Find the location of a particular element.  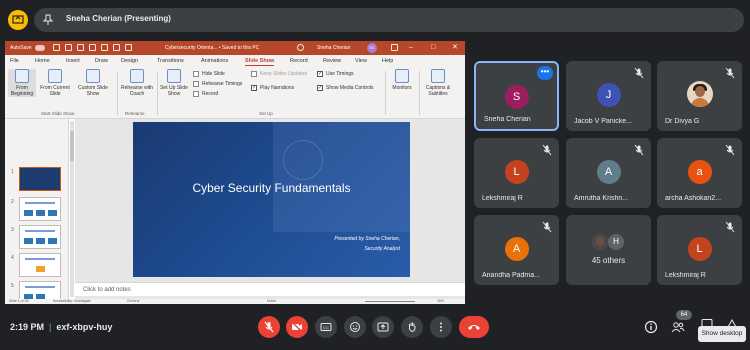

menu-file: File is located at coordinates (14, 61).